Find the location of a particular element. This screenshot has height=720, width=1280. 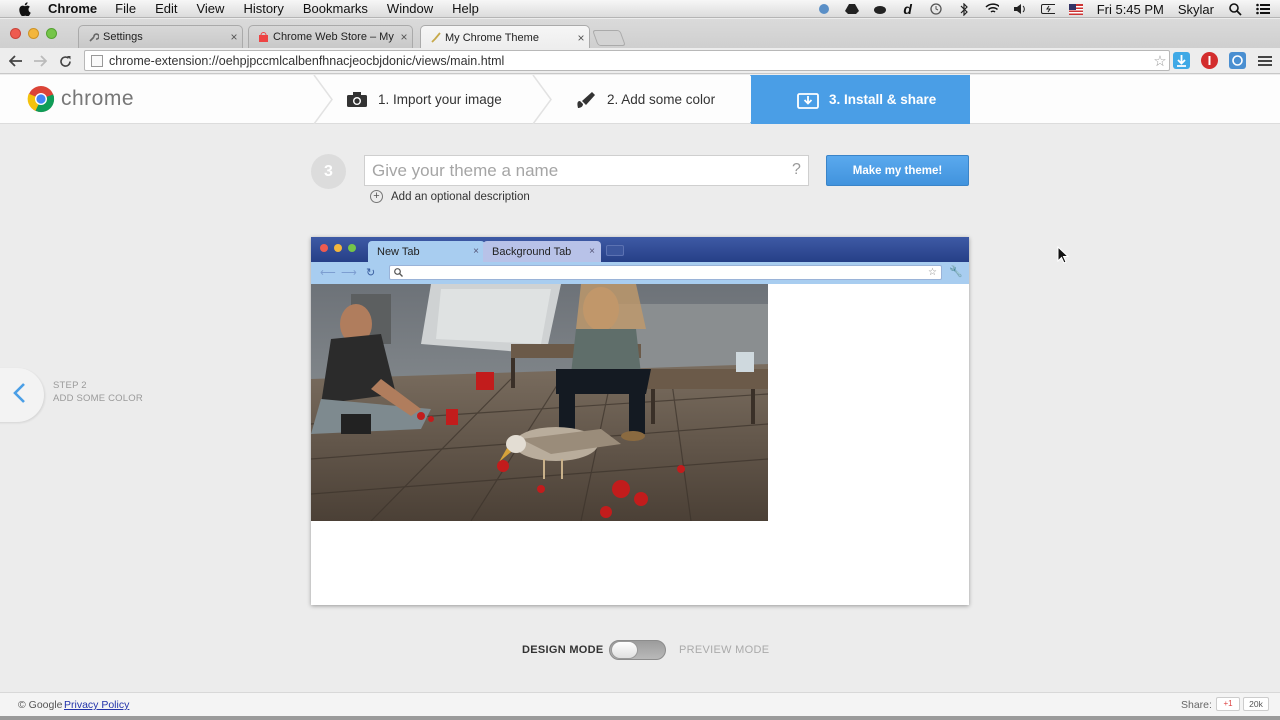

window-zoom-button is located at coordinates (51, 33).